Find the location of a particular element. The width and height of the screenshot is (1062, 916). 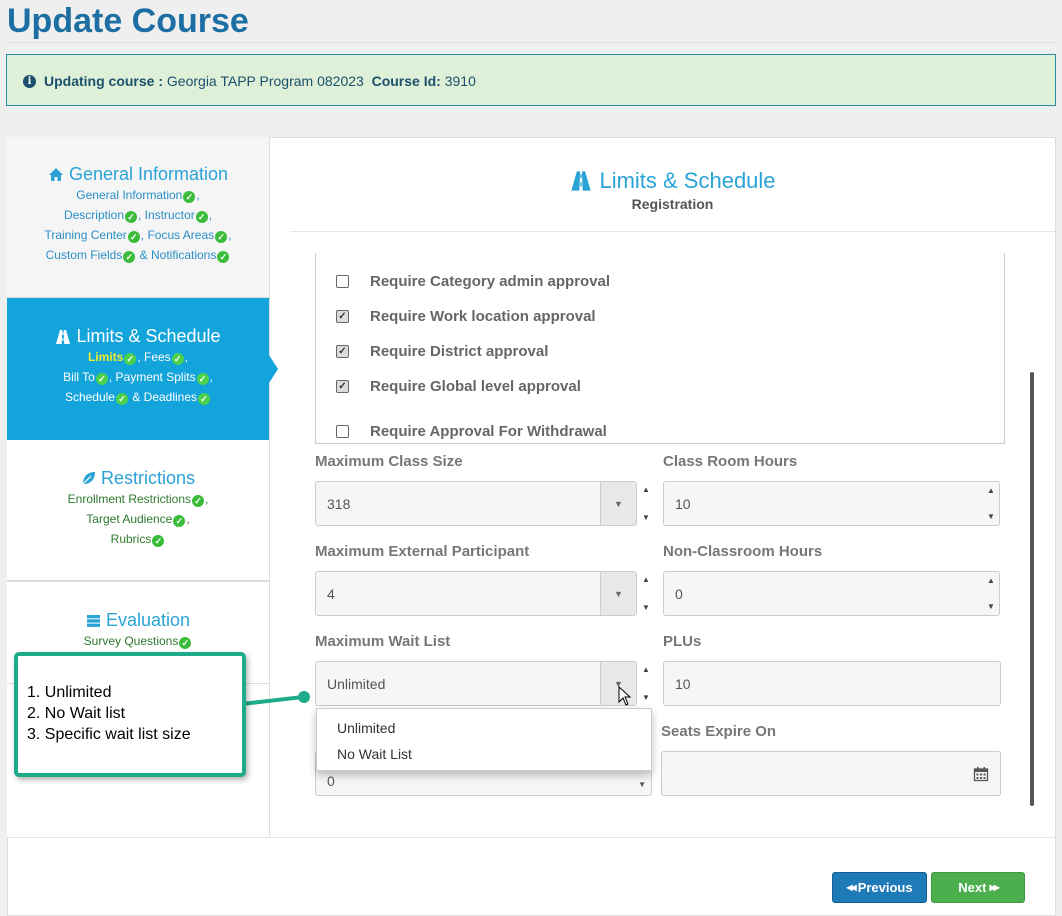

sub-general-information: General Information is located at coordinates (129, 195).